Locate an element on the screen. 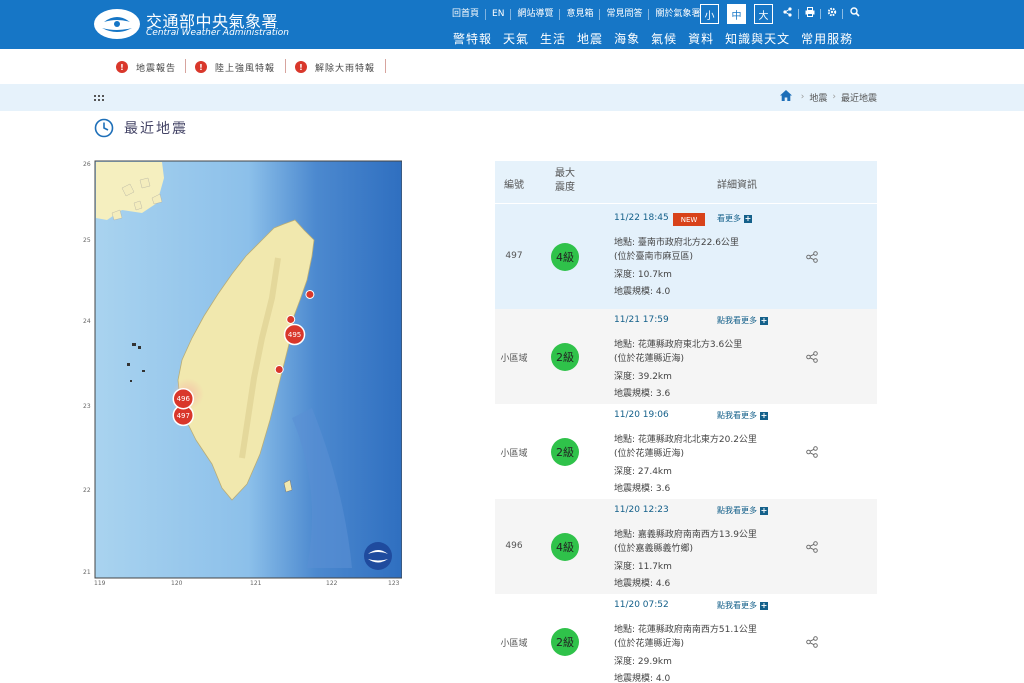 This screenshot has height=683, width=1024. breadcrumb-earthquake: 地震 is located at coordinates (818, 97).